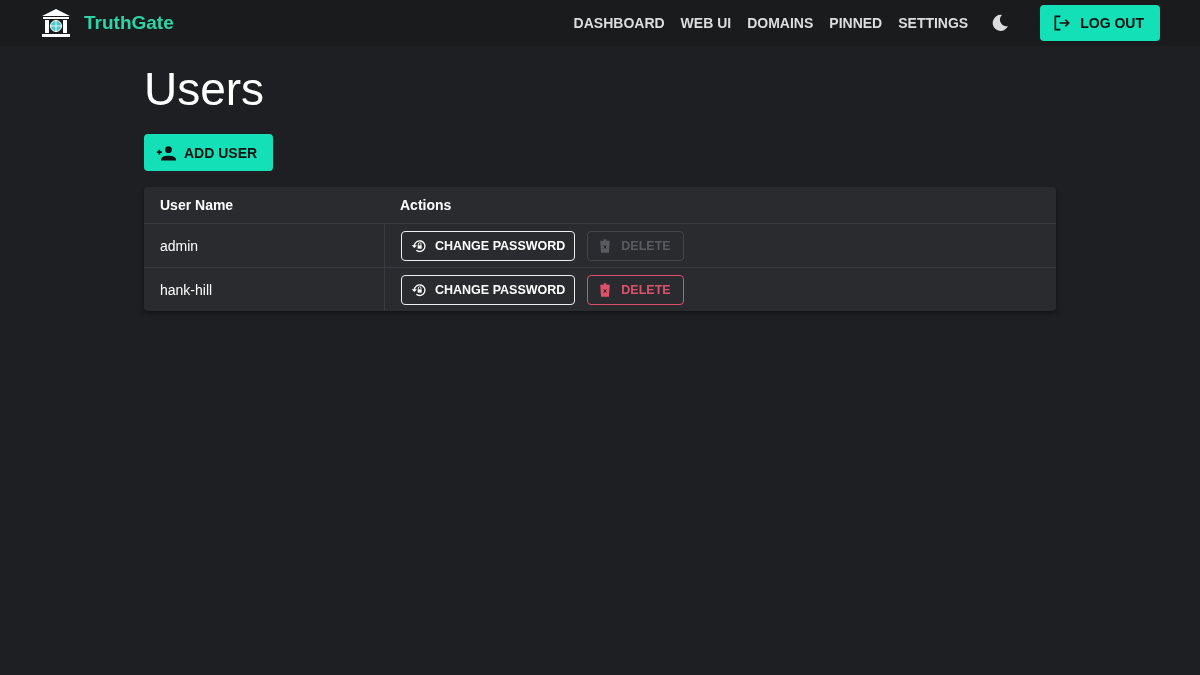 Image resolution: width=1200 pixels, height=675 pixels. What do you see at coordinates (780, 23) in the screenshot?
I see `nav-link: DOMAINS` at bounding box center [780, 23].